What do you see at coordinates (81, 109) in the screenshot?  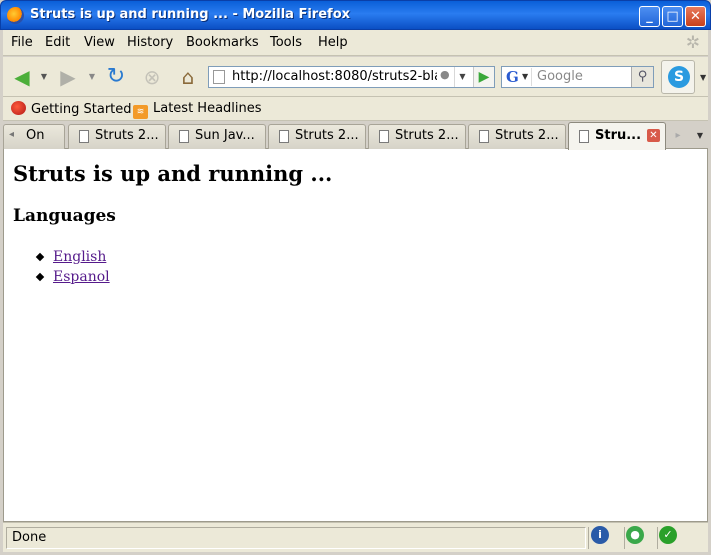 I see `bookmark-label: Getting Started` at bounding box center [81, 109].